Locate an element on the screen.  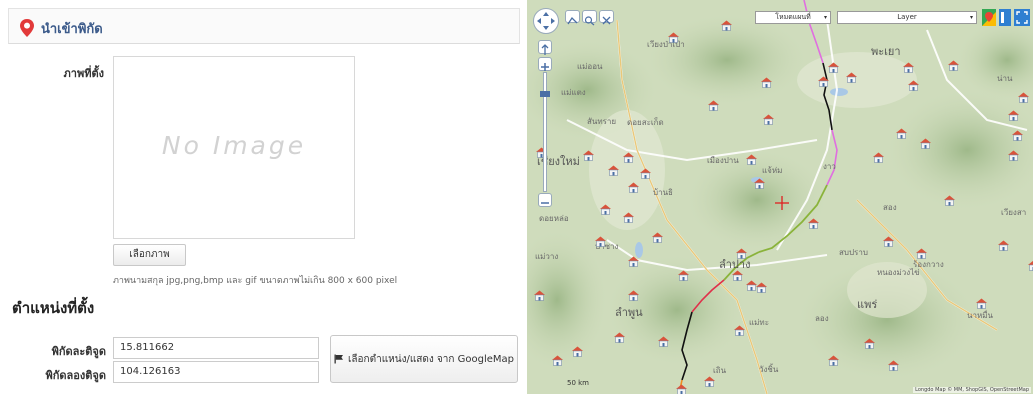
chevron-down-icon: ▾ is located at coordinates (971, 17).